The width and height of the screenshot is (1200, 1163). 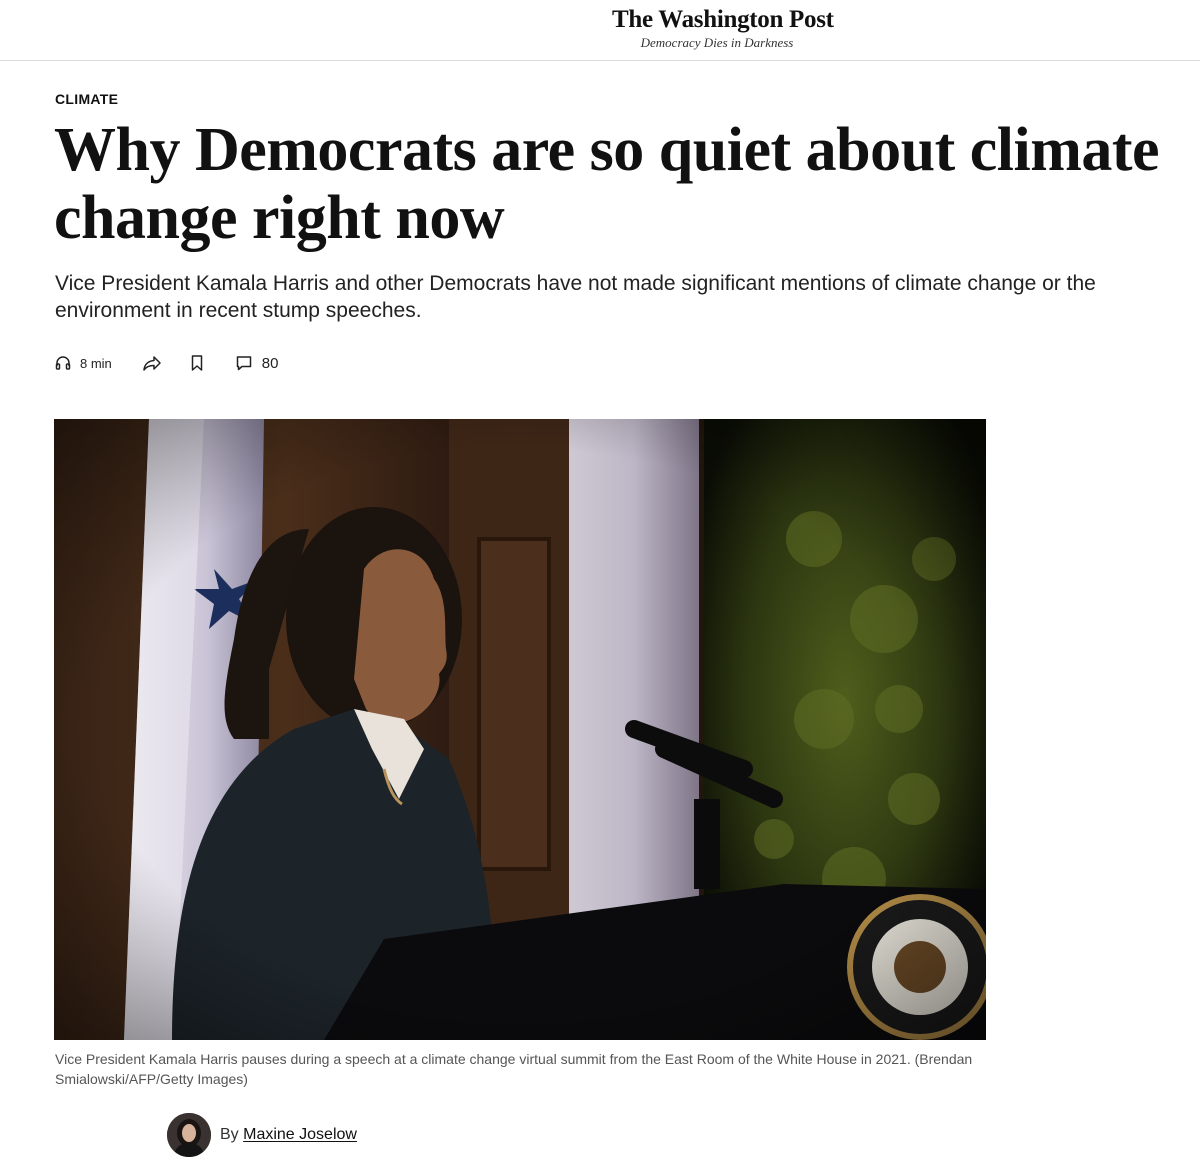 I want to click on comment-count: 80, so click(x=270, y=363).